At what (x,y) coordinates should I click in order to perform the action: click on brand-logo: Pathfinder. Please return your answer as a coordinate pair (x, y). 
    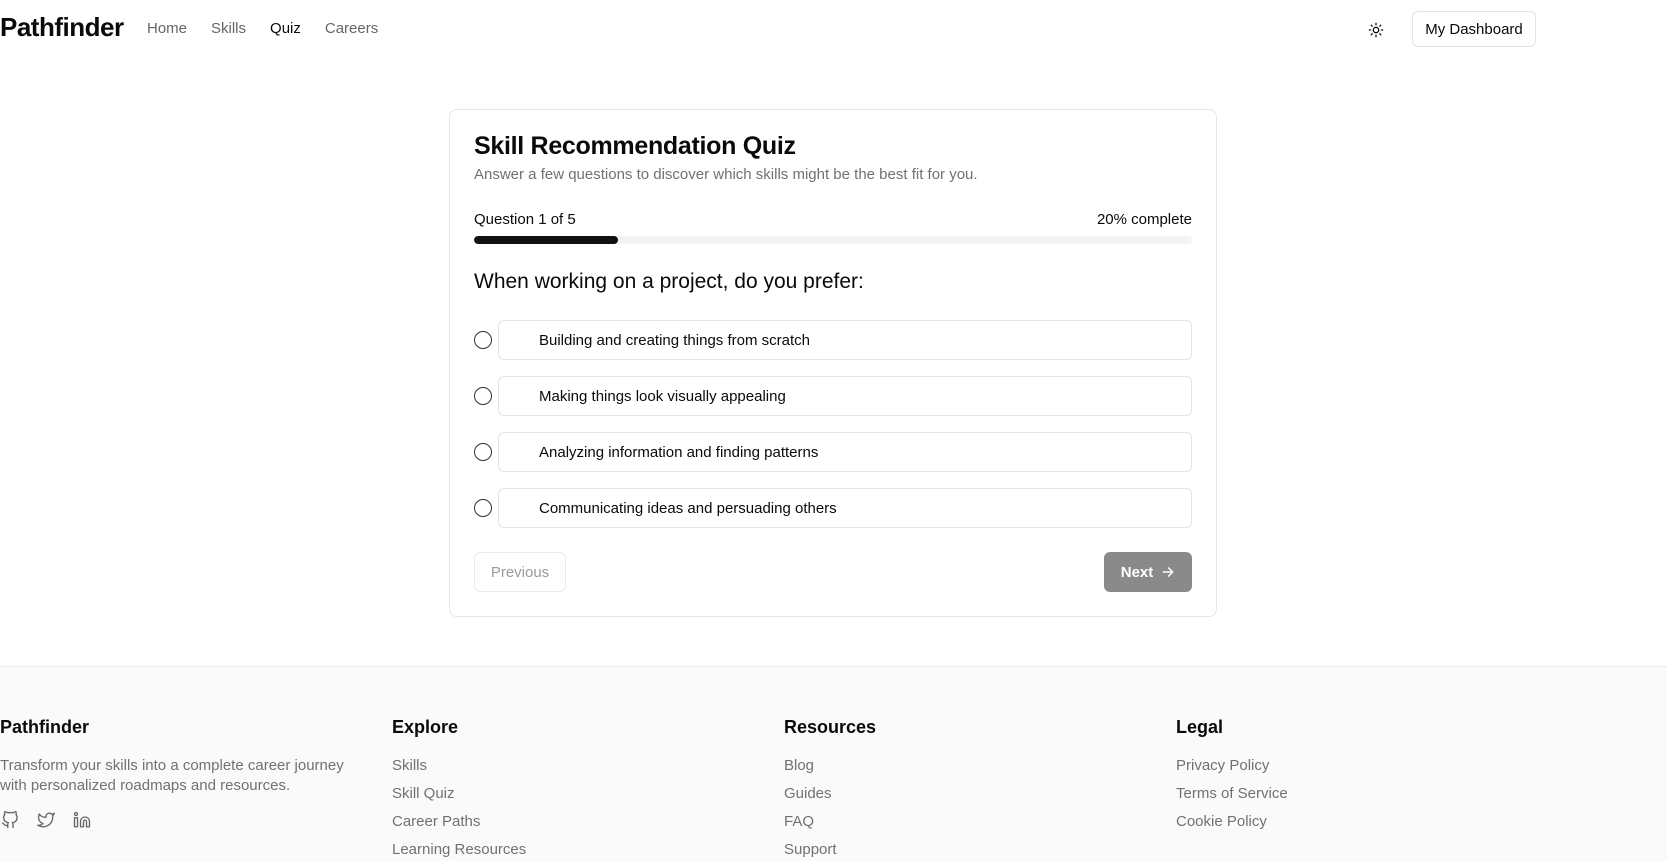
    Looking at the image, I should click on (62, 27).